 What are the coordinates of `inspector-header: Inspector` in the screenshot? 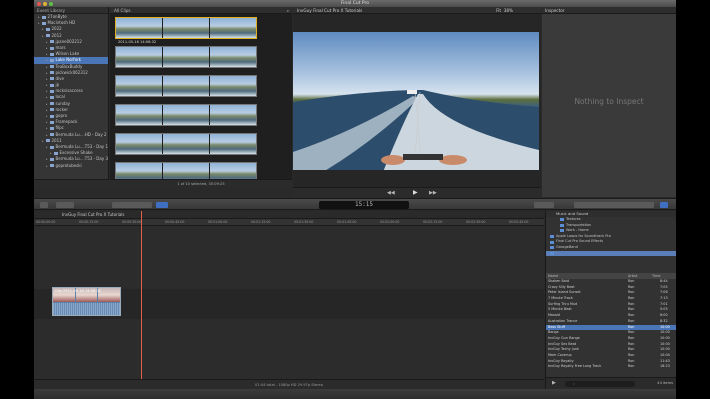 It's located at (609, 10).